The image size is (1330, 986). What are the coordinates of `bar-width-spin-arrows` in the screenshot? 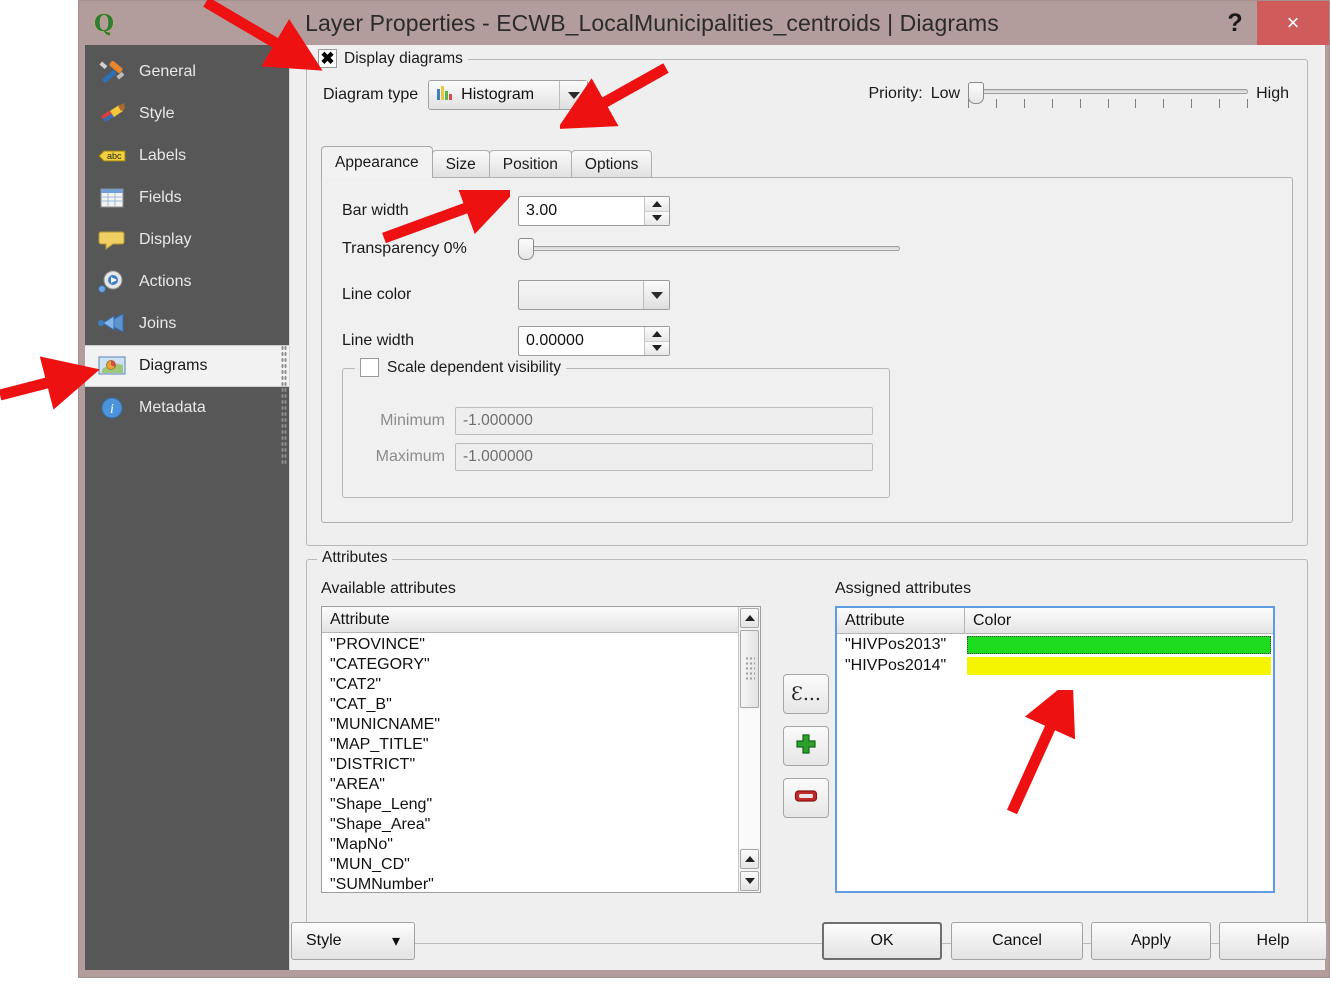 It's located at (656, 211).